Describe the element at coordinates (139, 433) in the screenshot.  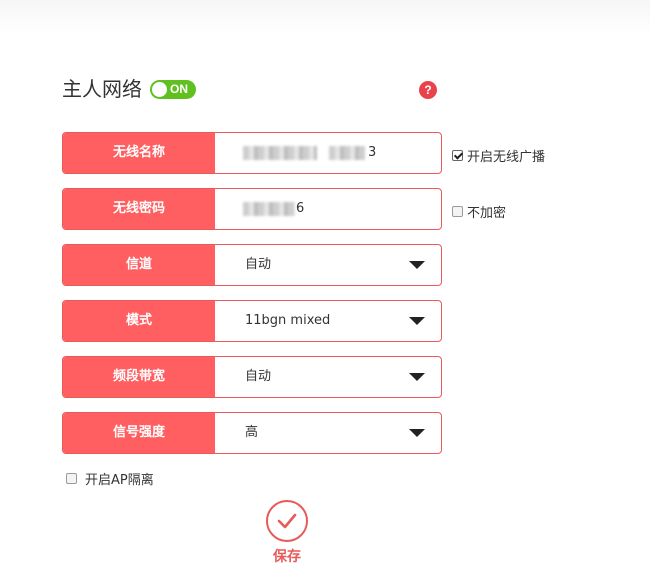
I see `signal-strength-label: 信号强度` at that location.